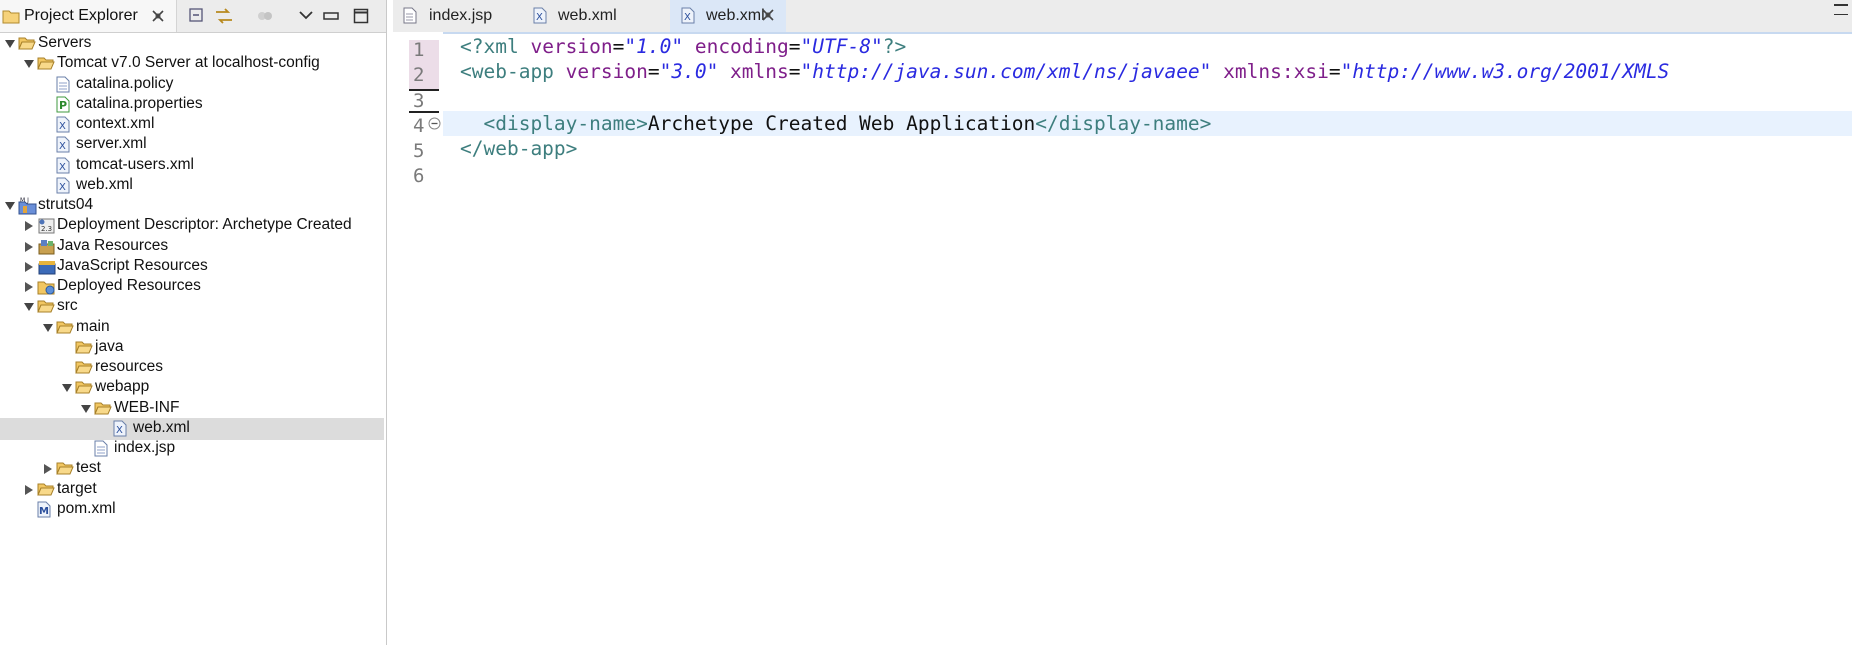 This screenshot has height=645, width=1852. I want to click on attr-name: encoding, so click(736, 46).